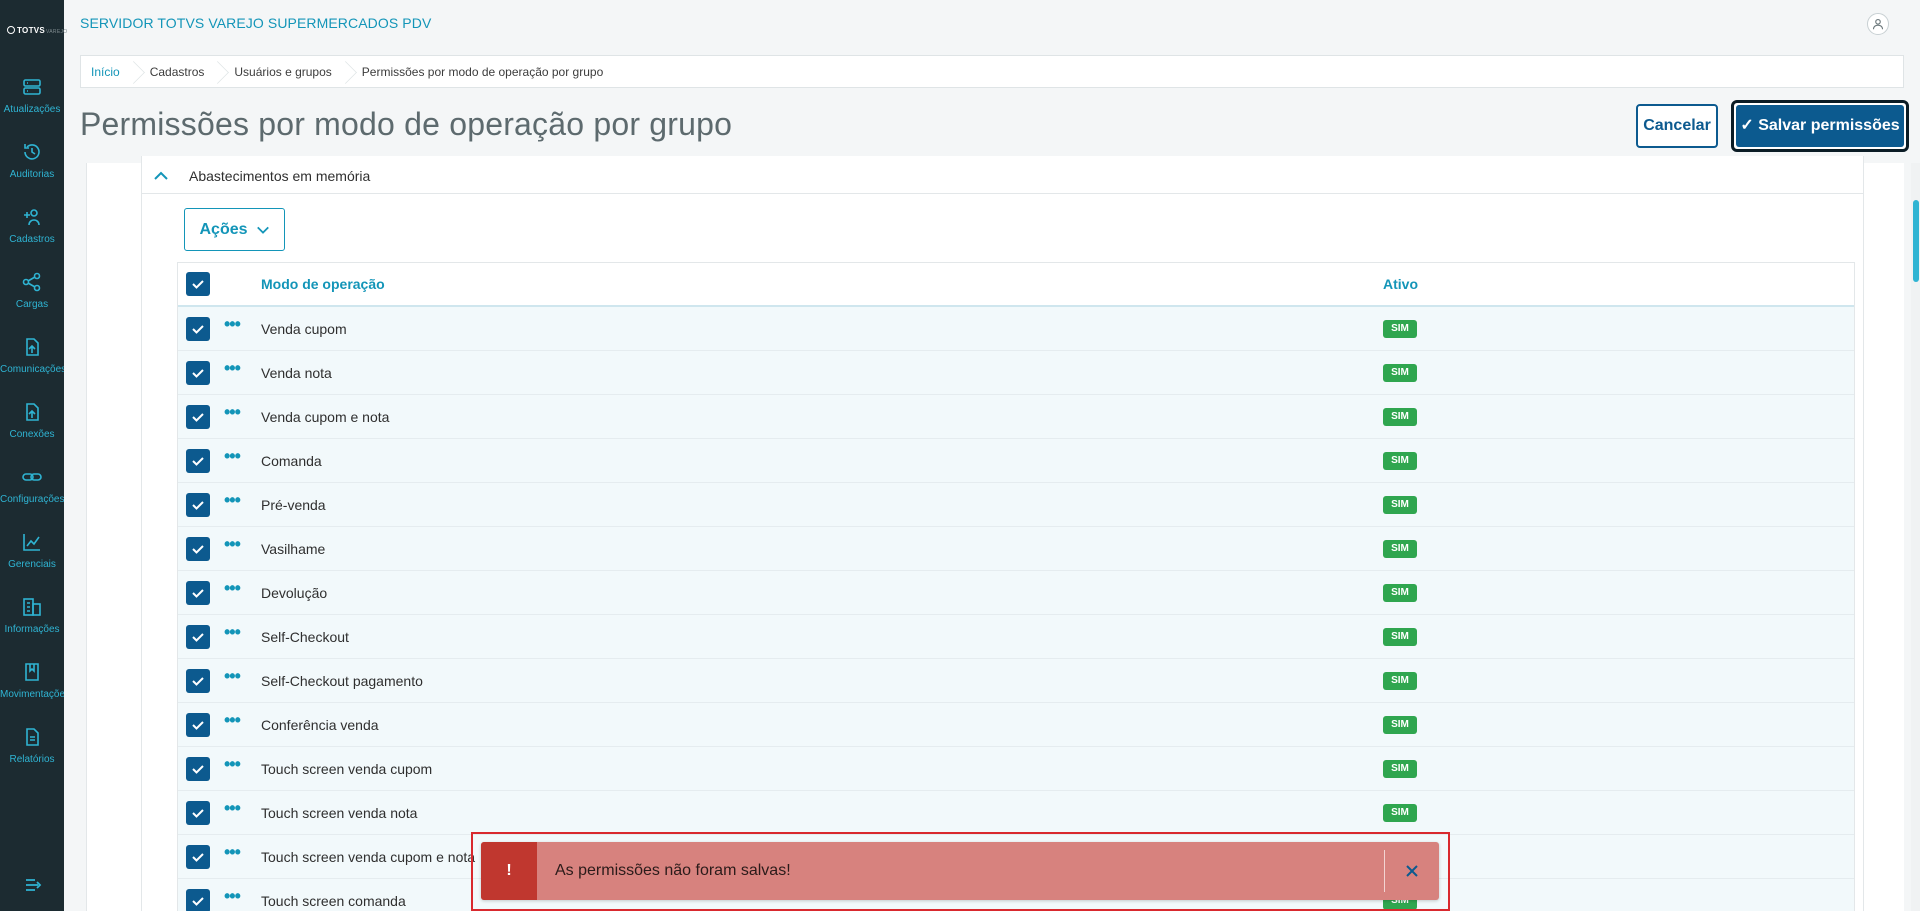 The width and height of the screenshot is (1920, 911). I want to click on table-row: ••• Vasilhame SIM, so click(1016, 549).